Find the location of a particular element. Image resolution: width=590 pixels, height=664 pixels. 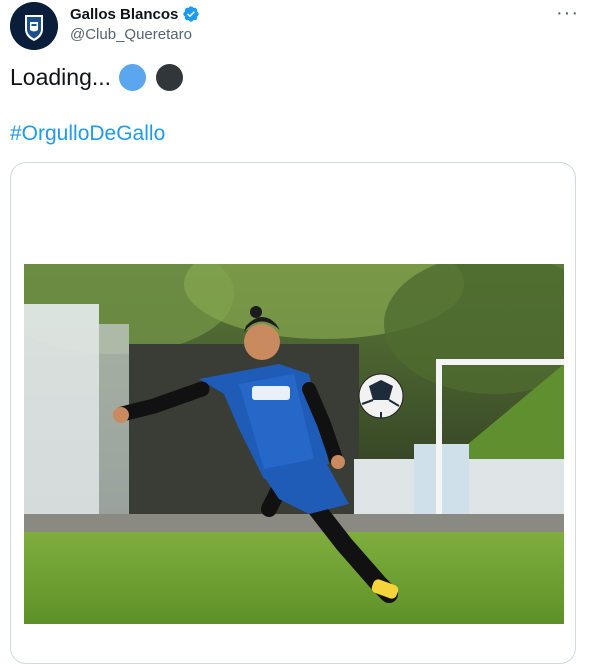

more-options-icon: ··· is located at coordinates (567, 13).